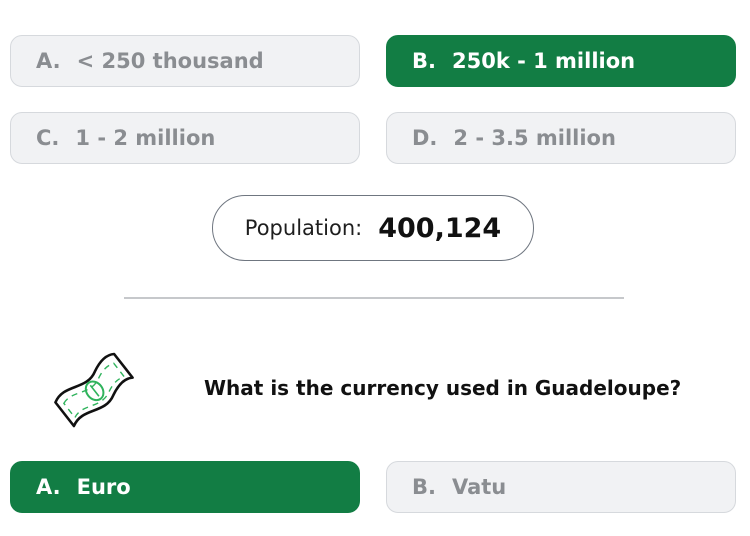  I want to click on option-text: Vatu, so click(479, 487).